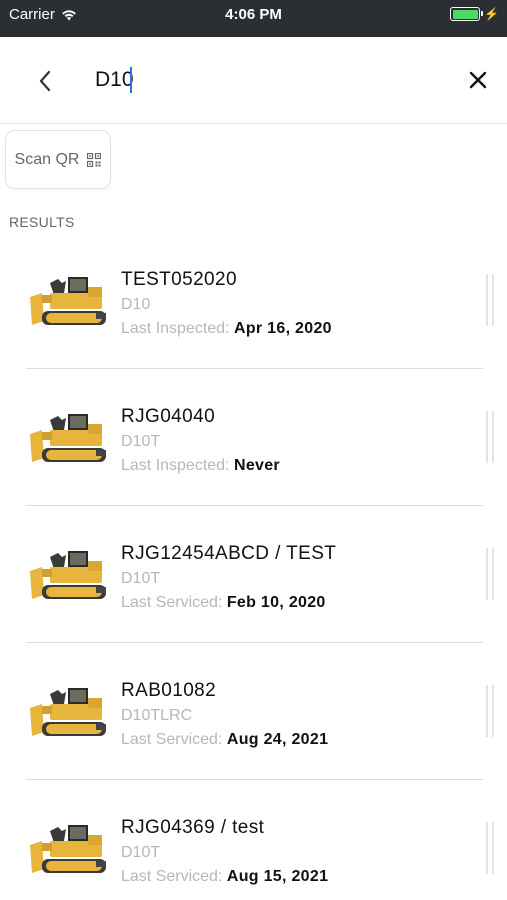  What do you see at coordinates (277, 876) in the screenshot?
I see `status-value: Aug 15, 2021` at bounding box center [277, 876].